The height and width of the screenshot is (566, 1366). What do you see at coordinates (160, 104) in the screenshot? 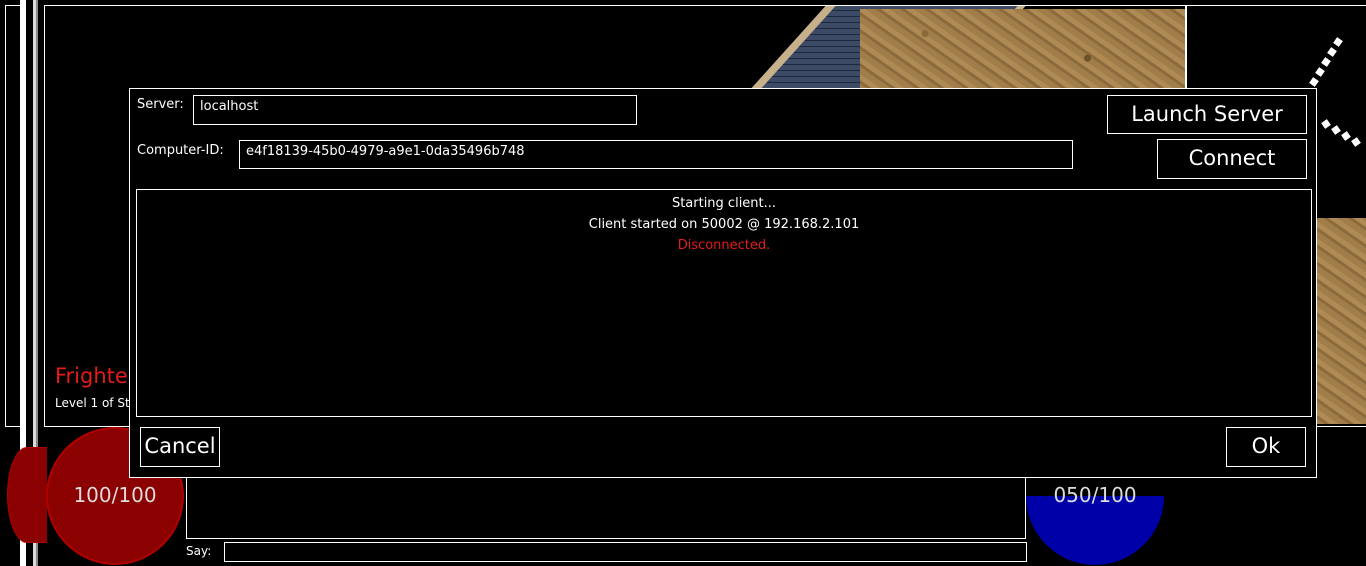
I see `server-label: Server:` at bounding box center [160, 104].